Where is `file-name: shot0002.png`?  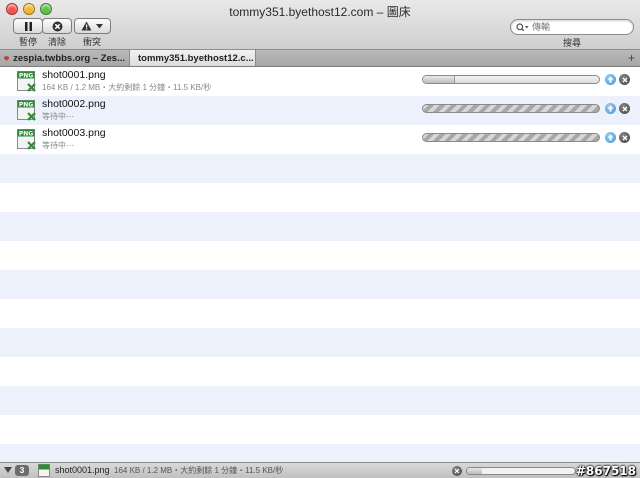
file-name: shot0002.png is located at coordinates (74, 104).